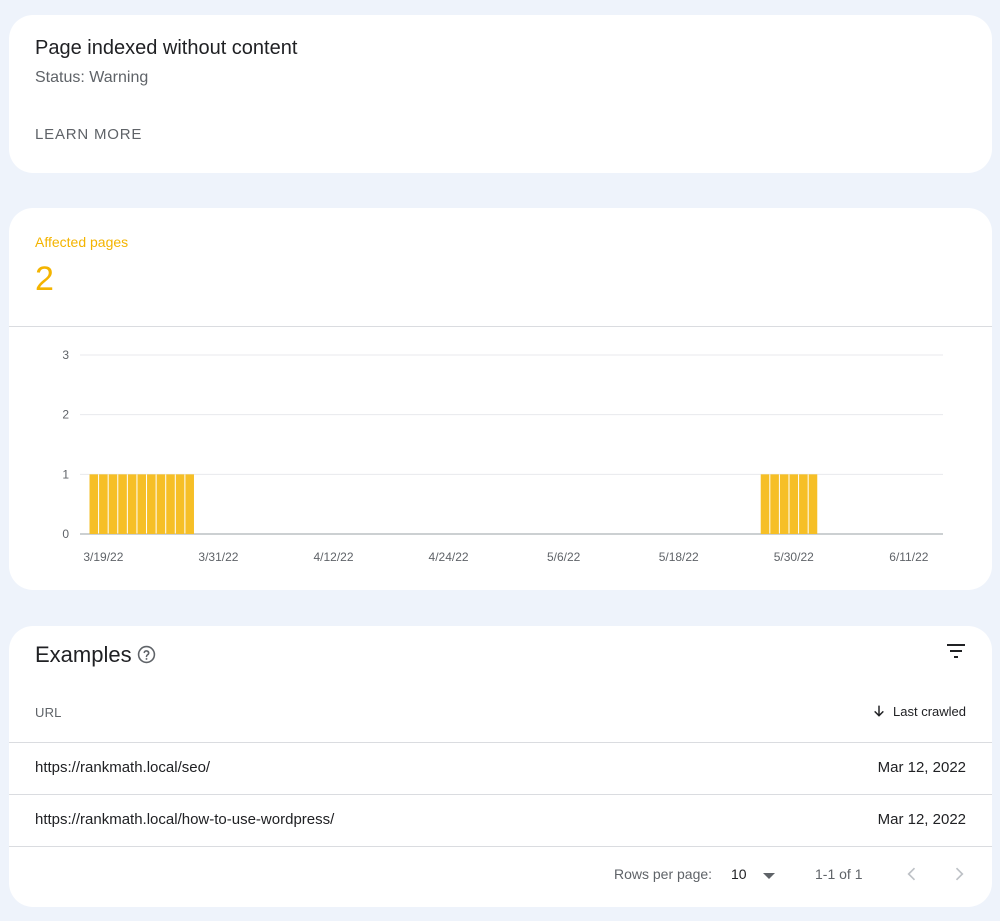 The height and width of the screenshot is (921, 1000). Describe the element at coordinates (449, 557) in the screenshot. I see `x-tick-label: 4/24/22` at that location.